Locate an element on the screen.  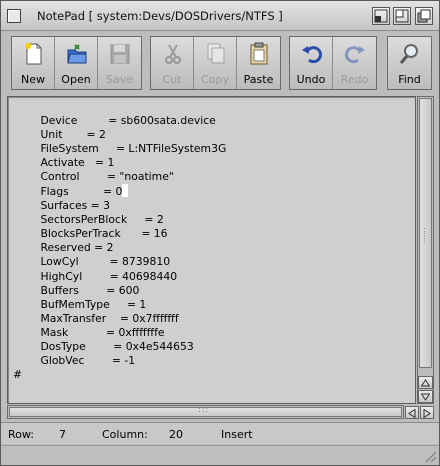
editor-line: Unit = 2 is located at coordinates (59, 135).